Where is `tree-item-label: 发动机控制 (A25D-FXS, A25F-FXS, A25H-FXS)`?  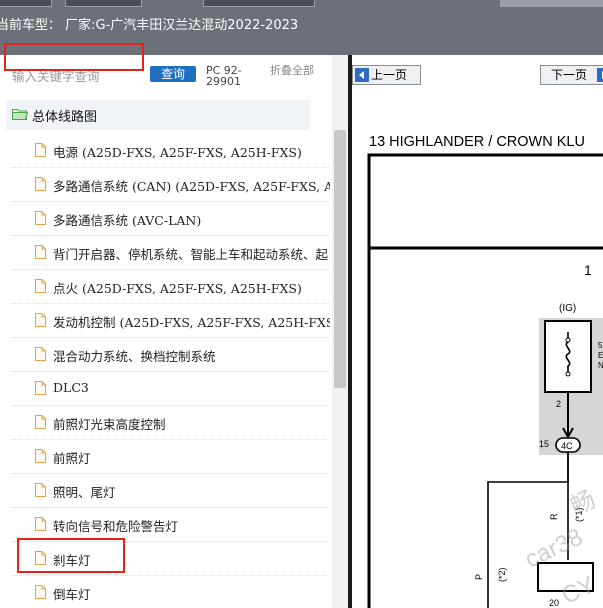 tree-item-label: 发动机控制 (A25D-FXS, A25F-FXS, A25H-FXS) is located at coordinates (191, 322).